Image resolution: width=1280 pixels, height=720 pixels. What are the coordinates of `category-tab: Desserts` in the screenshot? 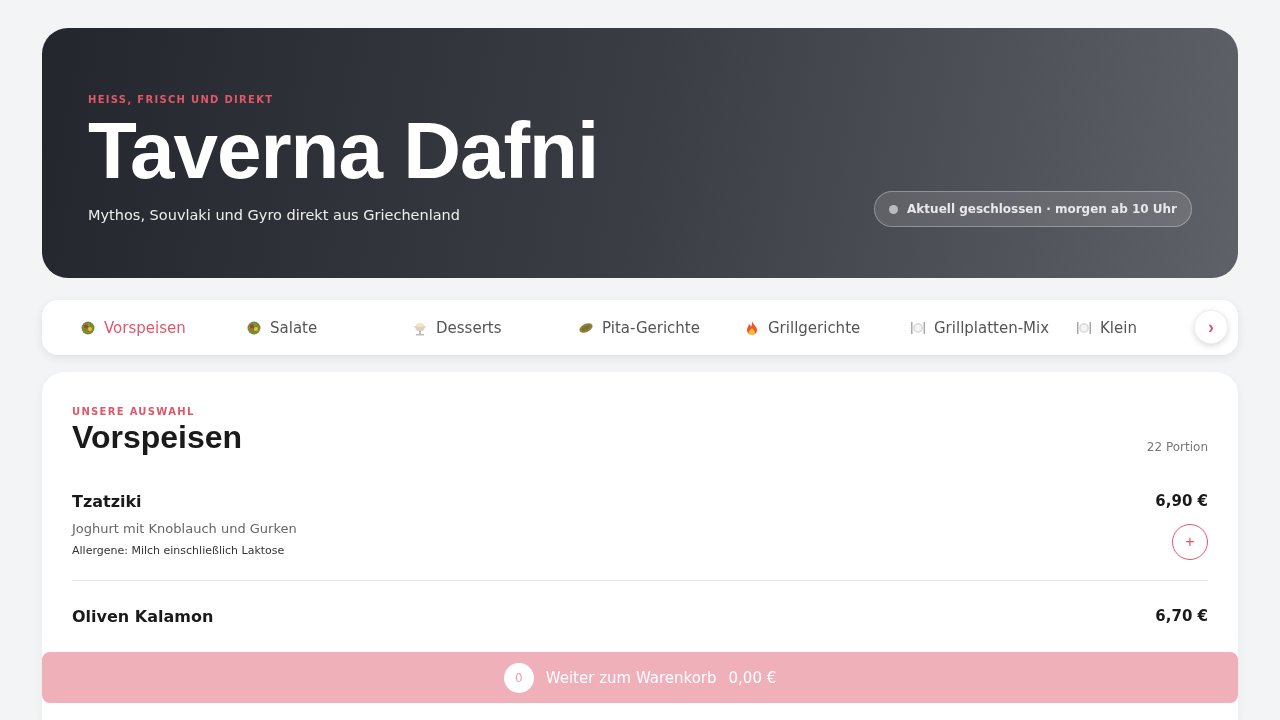 It's located at (495, 327).